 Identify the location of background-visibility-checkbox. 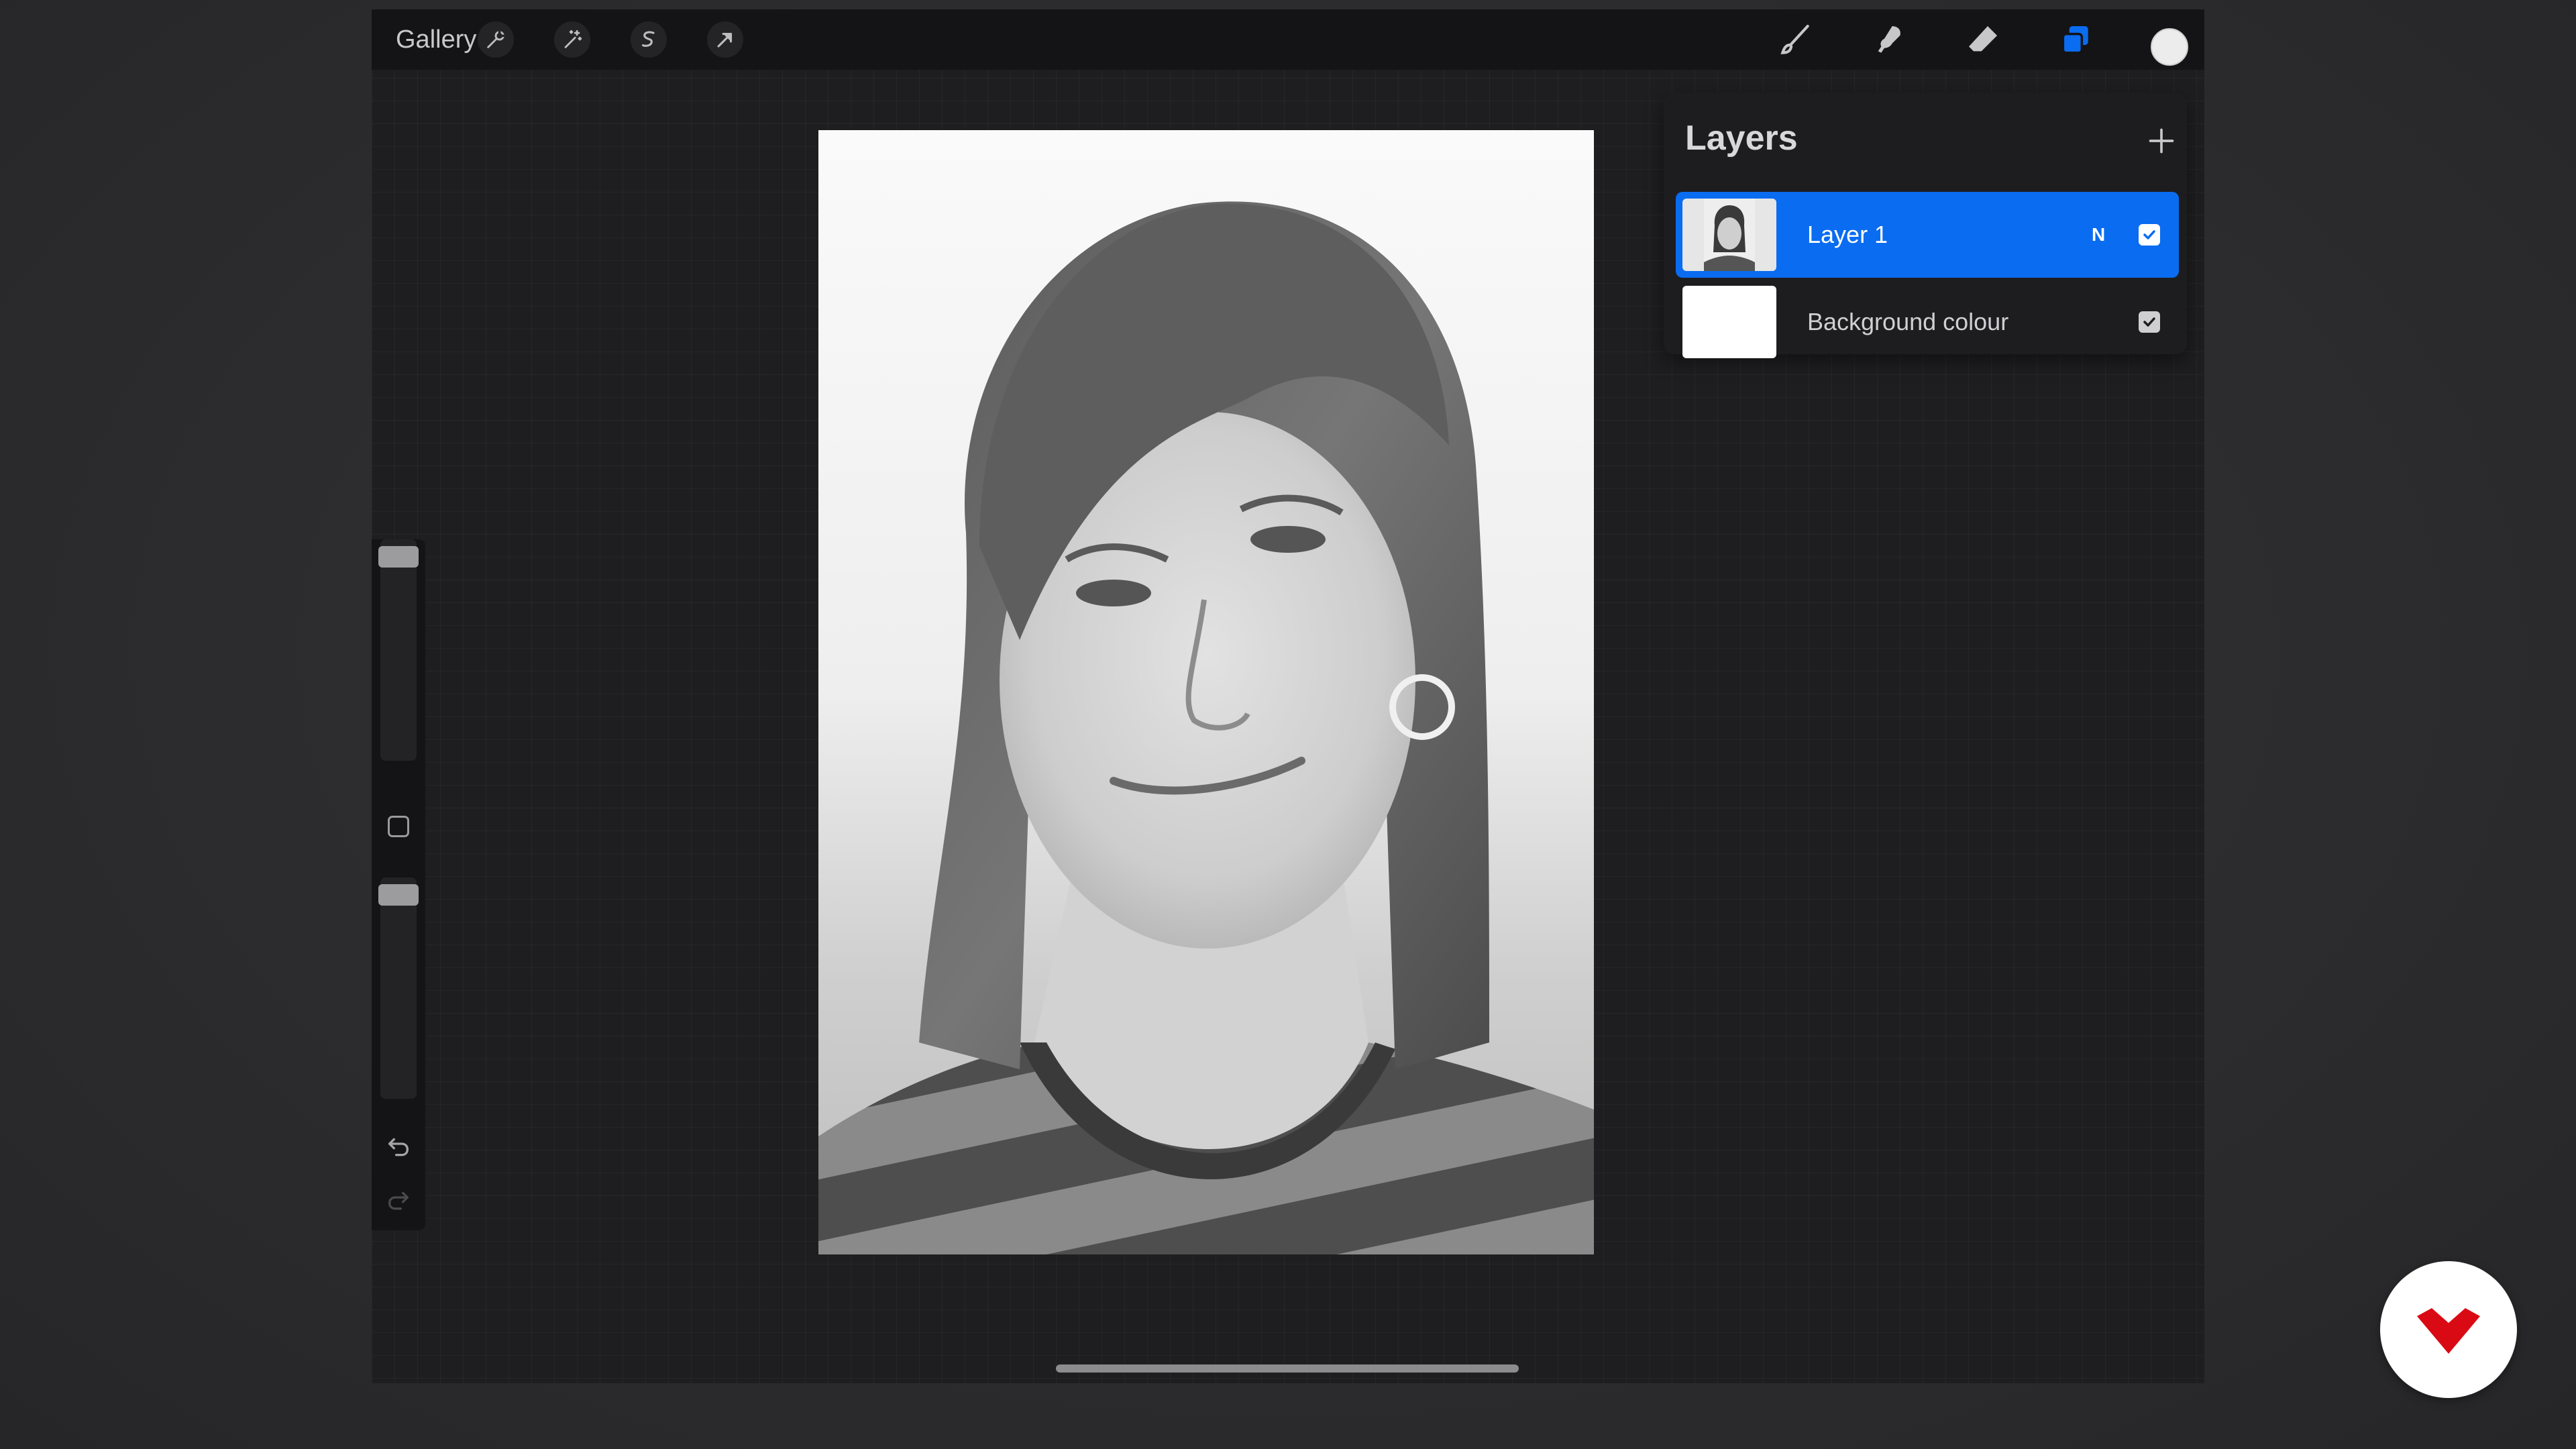
(2149, 322).